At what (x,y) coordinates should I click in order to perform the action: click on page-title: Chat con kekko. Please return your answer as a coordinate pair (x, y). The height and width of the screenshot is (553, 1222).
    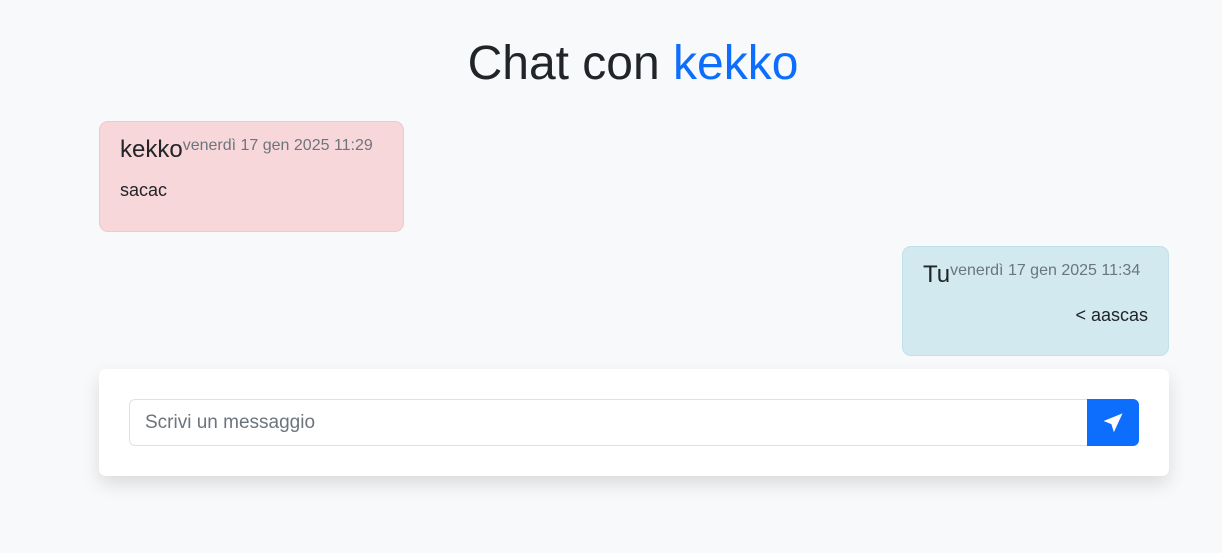
    Looking at the image, I should click on (611, 64).